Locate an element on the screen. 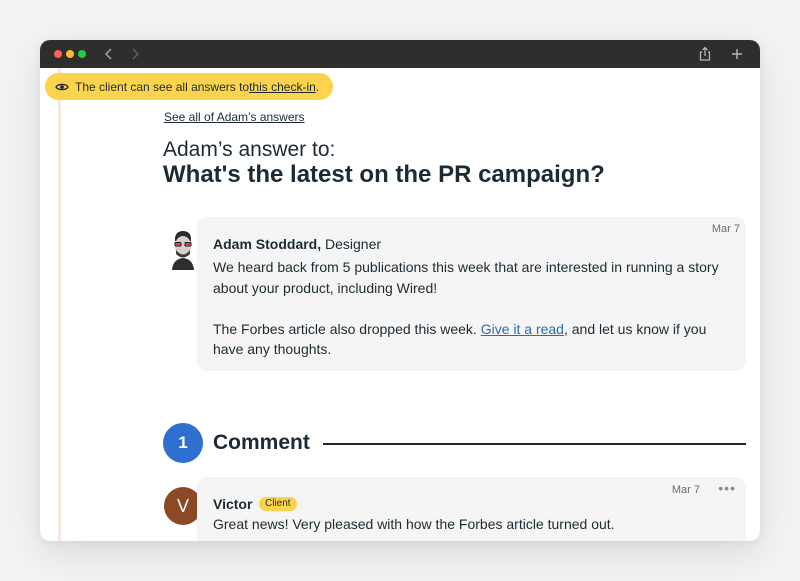  comments-header: 1 Comment is located at coordinates (454, 443).